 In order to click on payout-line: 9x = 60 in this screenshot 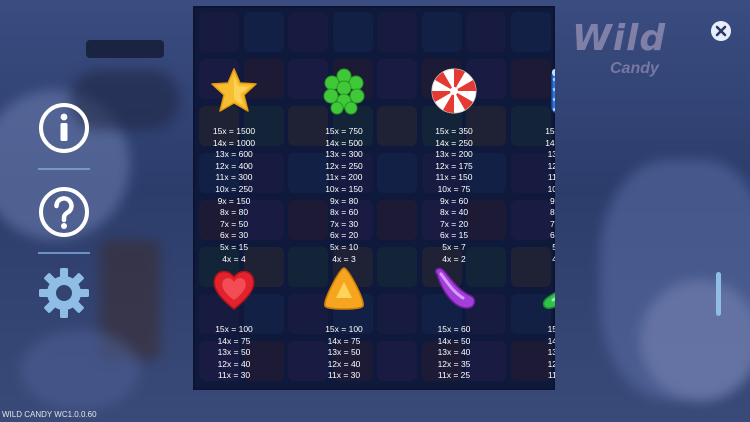, I will do `click(454, 200)`.